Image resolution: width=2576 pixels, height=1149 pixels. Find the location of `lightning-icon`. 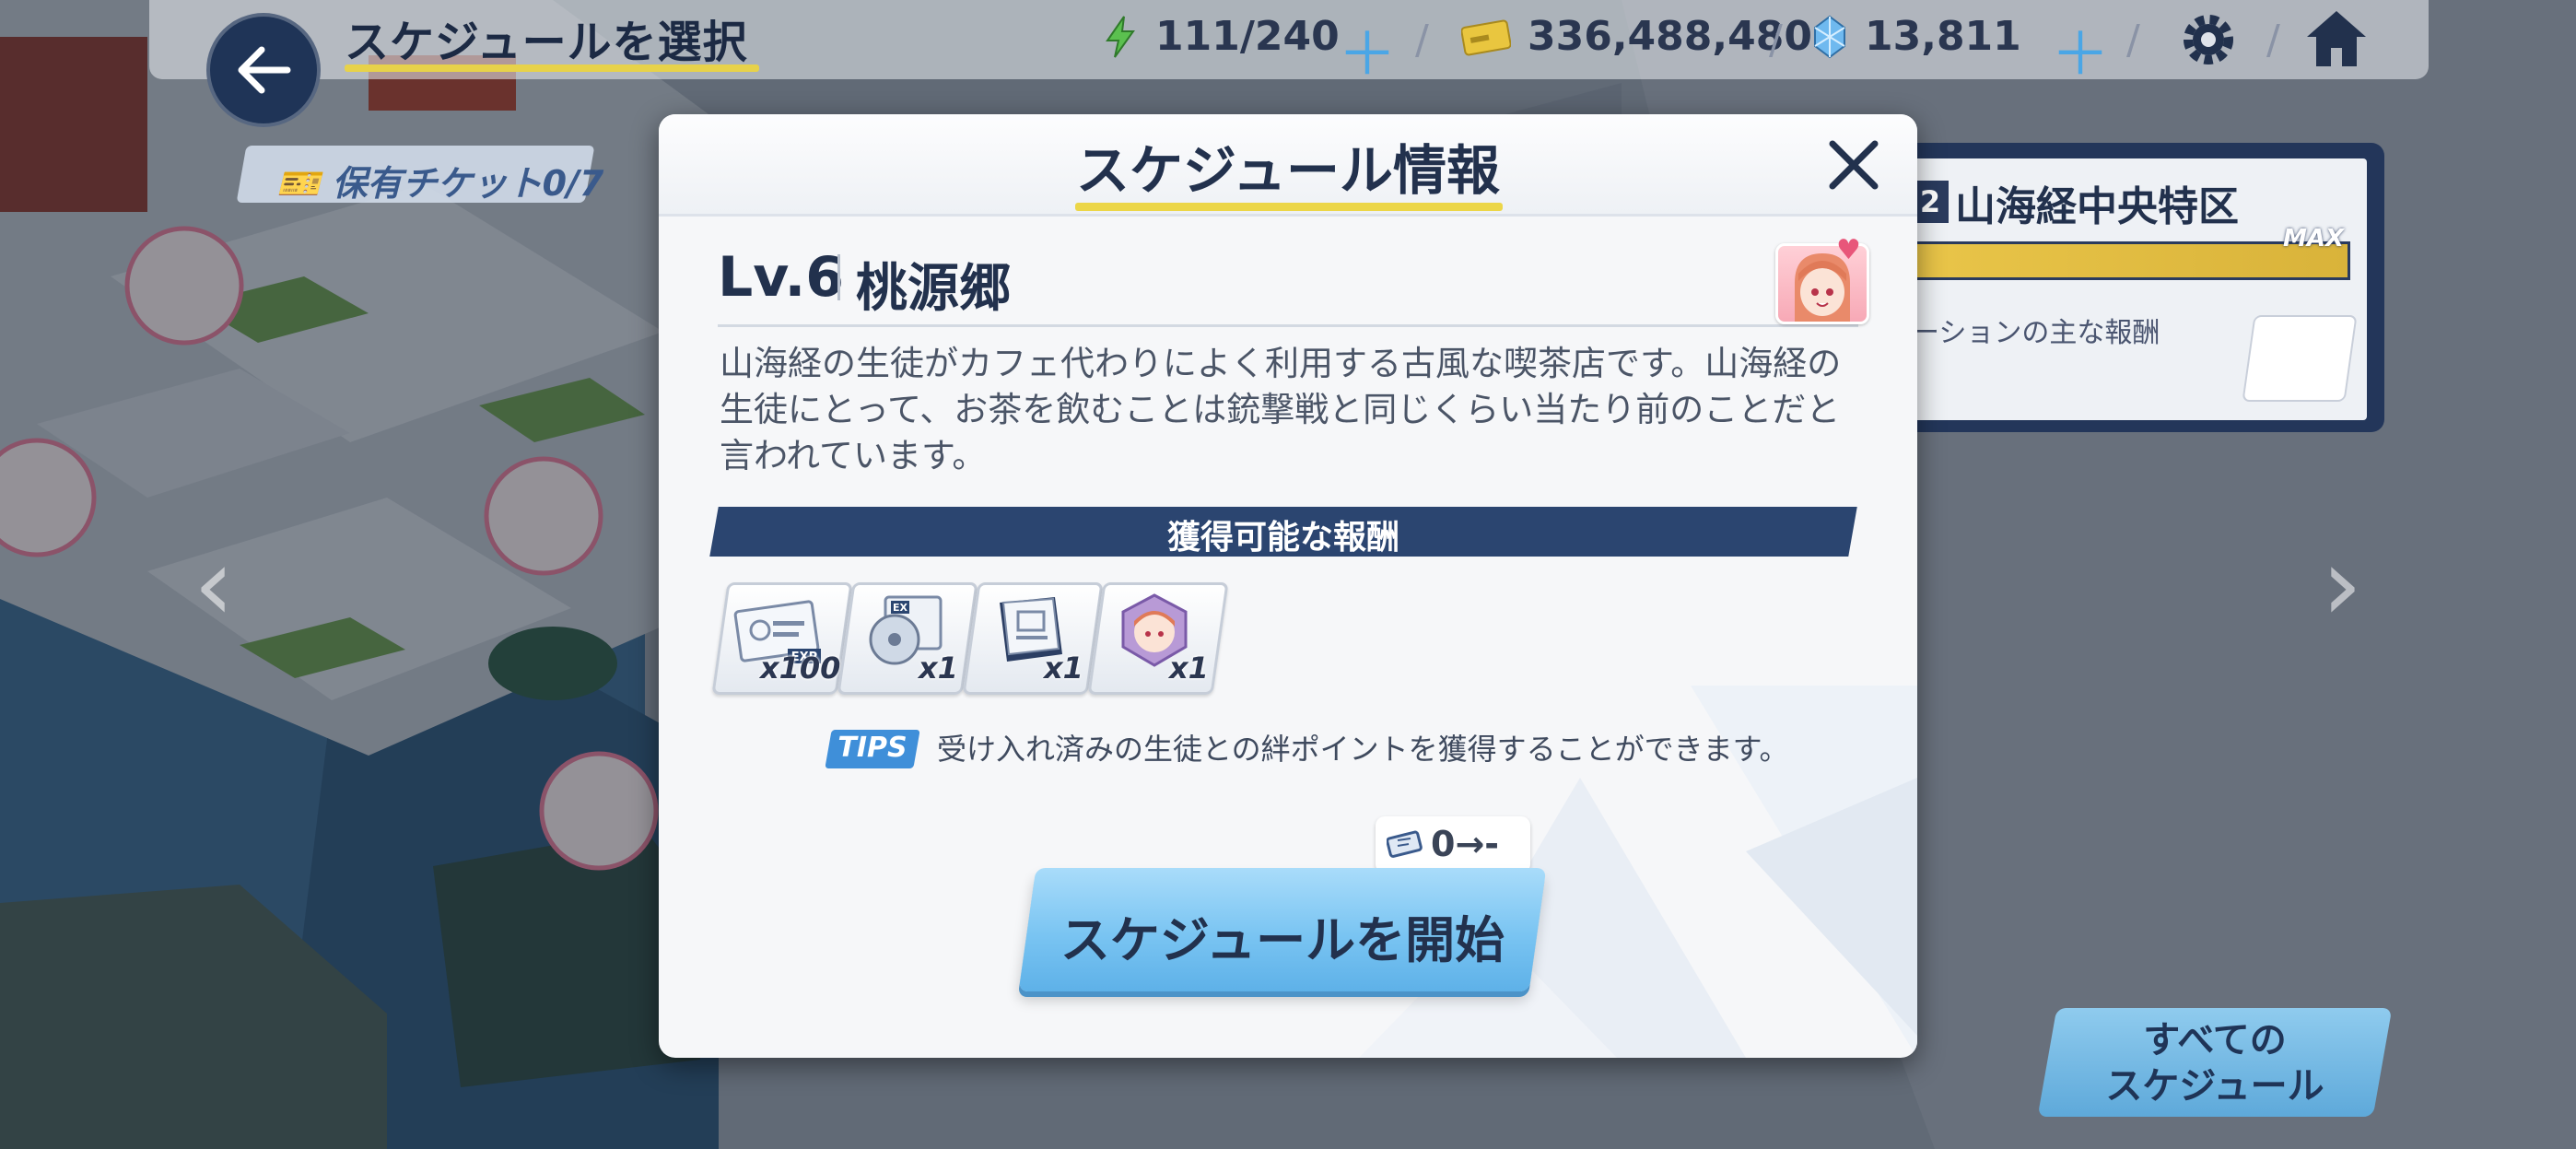

lightning-icon is located at coordinates (1120, 36).